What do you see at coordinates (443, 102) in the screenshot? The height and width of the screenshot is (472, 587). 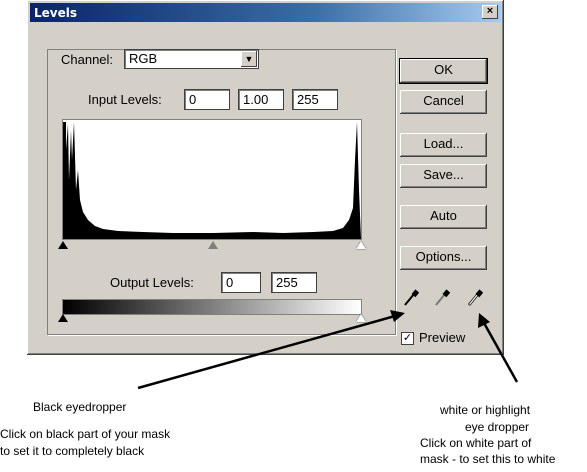 I see `cancel-button: Cancel` at bounding box center [443, 102].